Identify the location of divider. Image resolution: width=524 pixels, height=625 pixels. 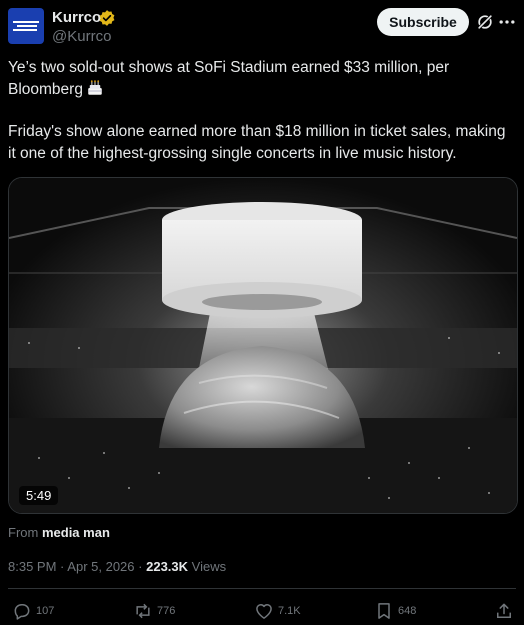
(262, 588).